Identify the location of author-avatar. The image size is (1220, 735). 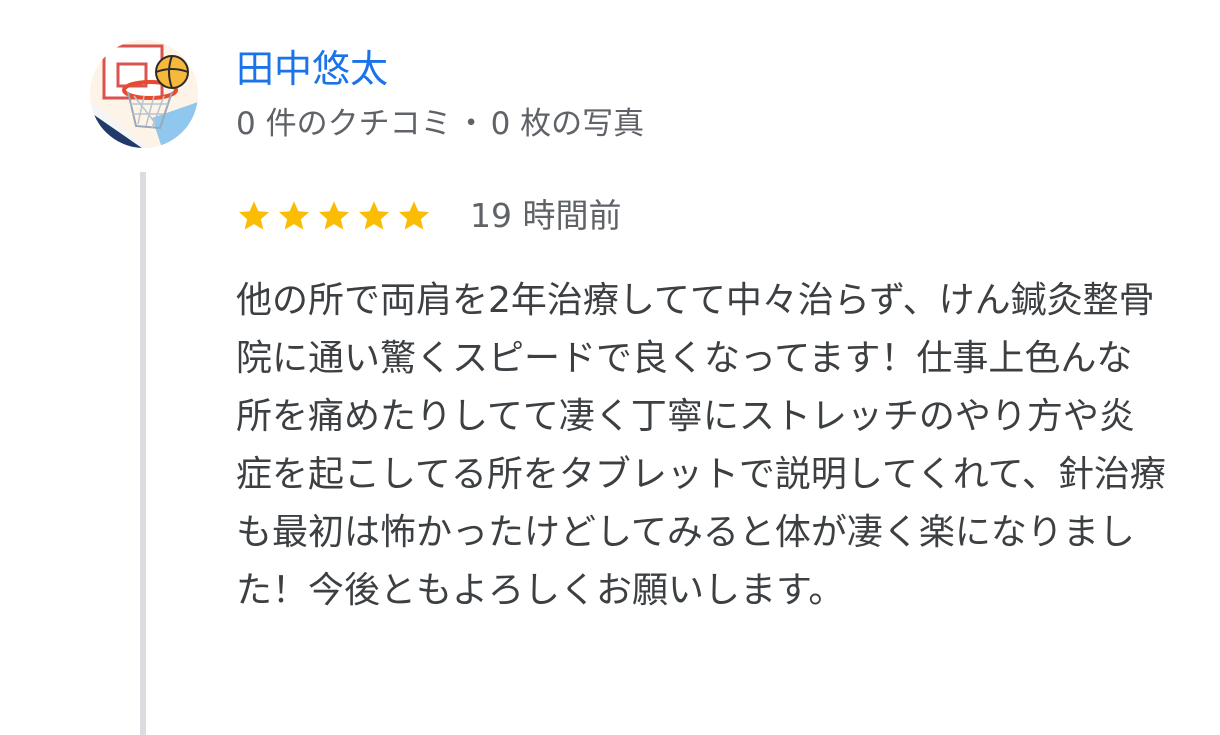
(144, 94).